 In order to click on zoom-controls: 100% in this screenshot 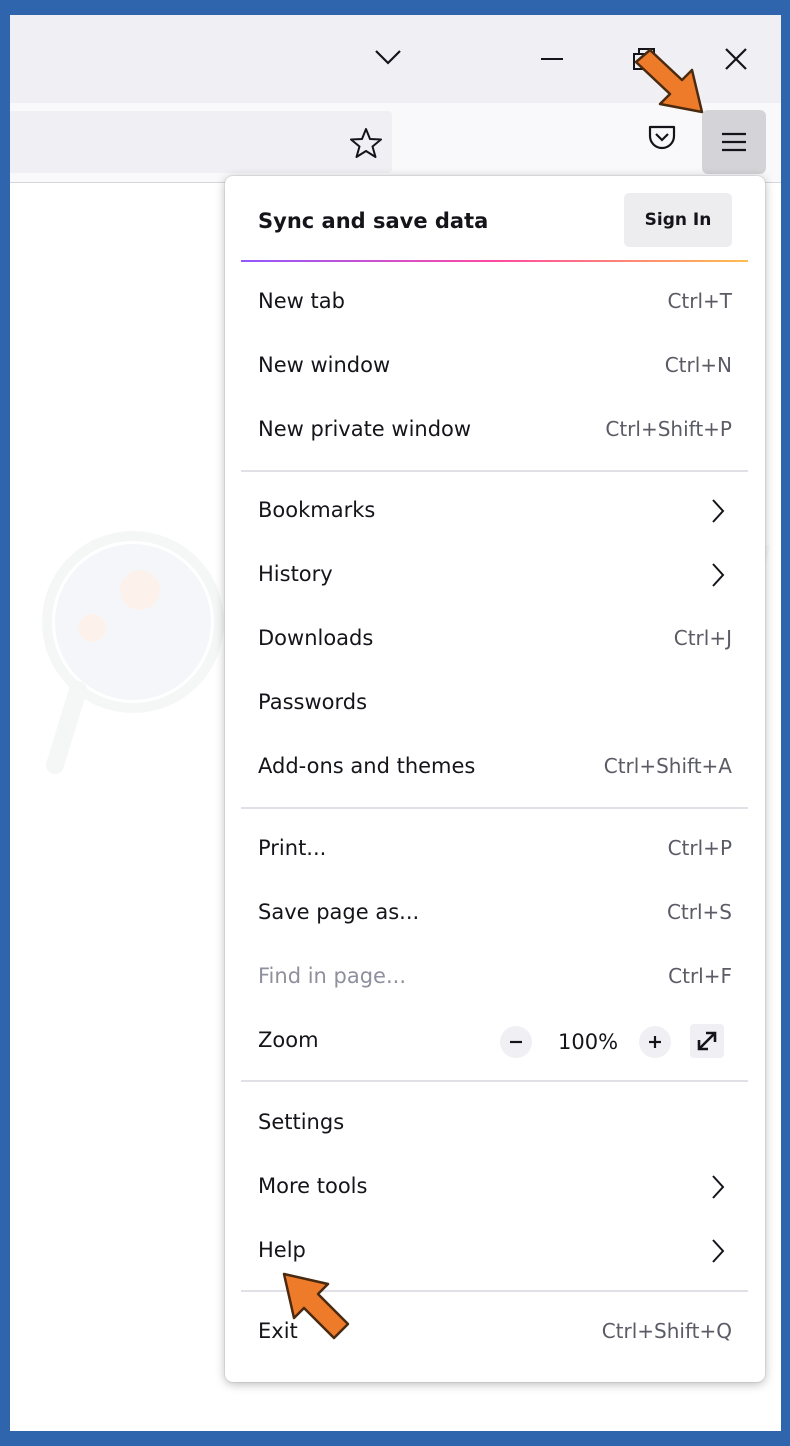, I will do `click(615, 1042)`.